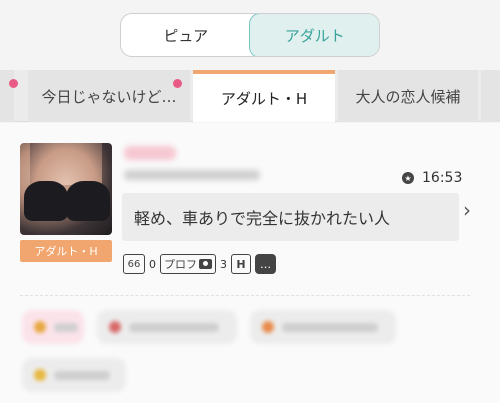 Image resolution: width=500 pixels, height=403 pixels. What do you see at coordinates (264, 96) in the screenshot?
I see `tab-adult-h: アダルト・H` at bounding box center [264, 96].